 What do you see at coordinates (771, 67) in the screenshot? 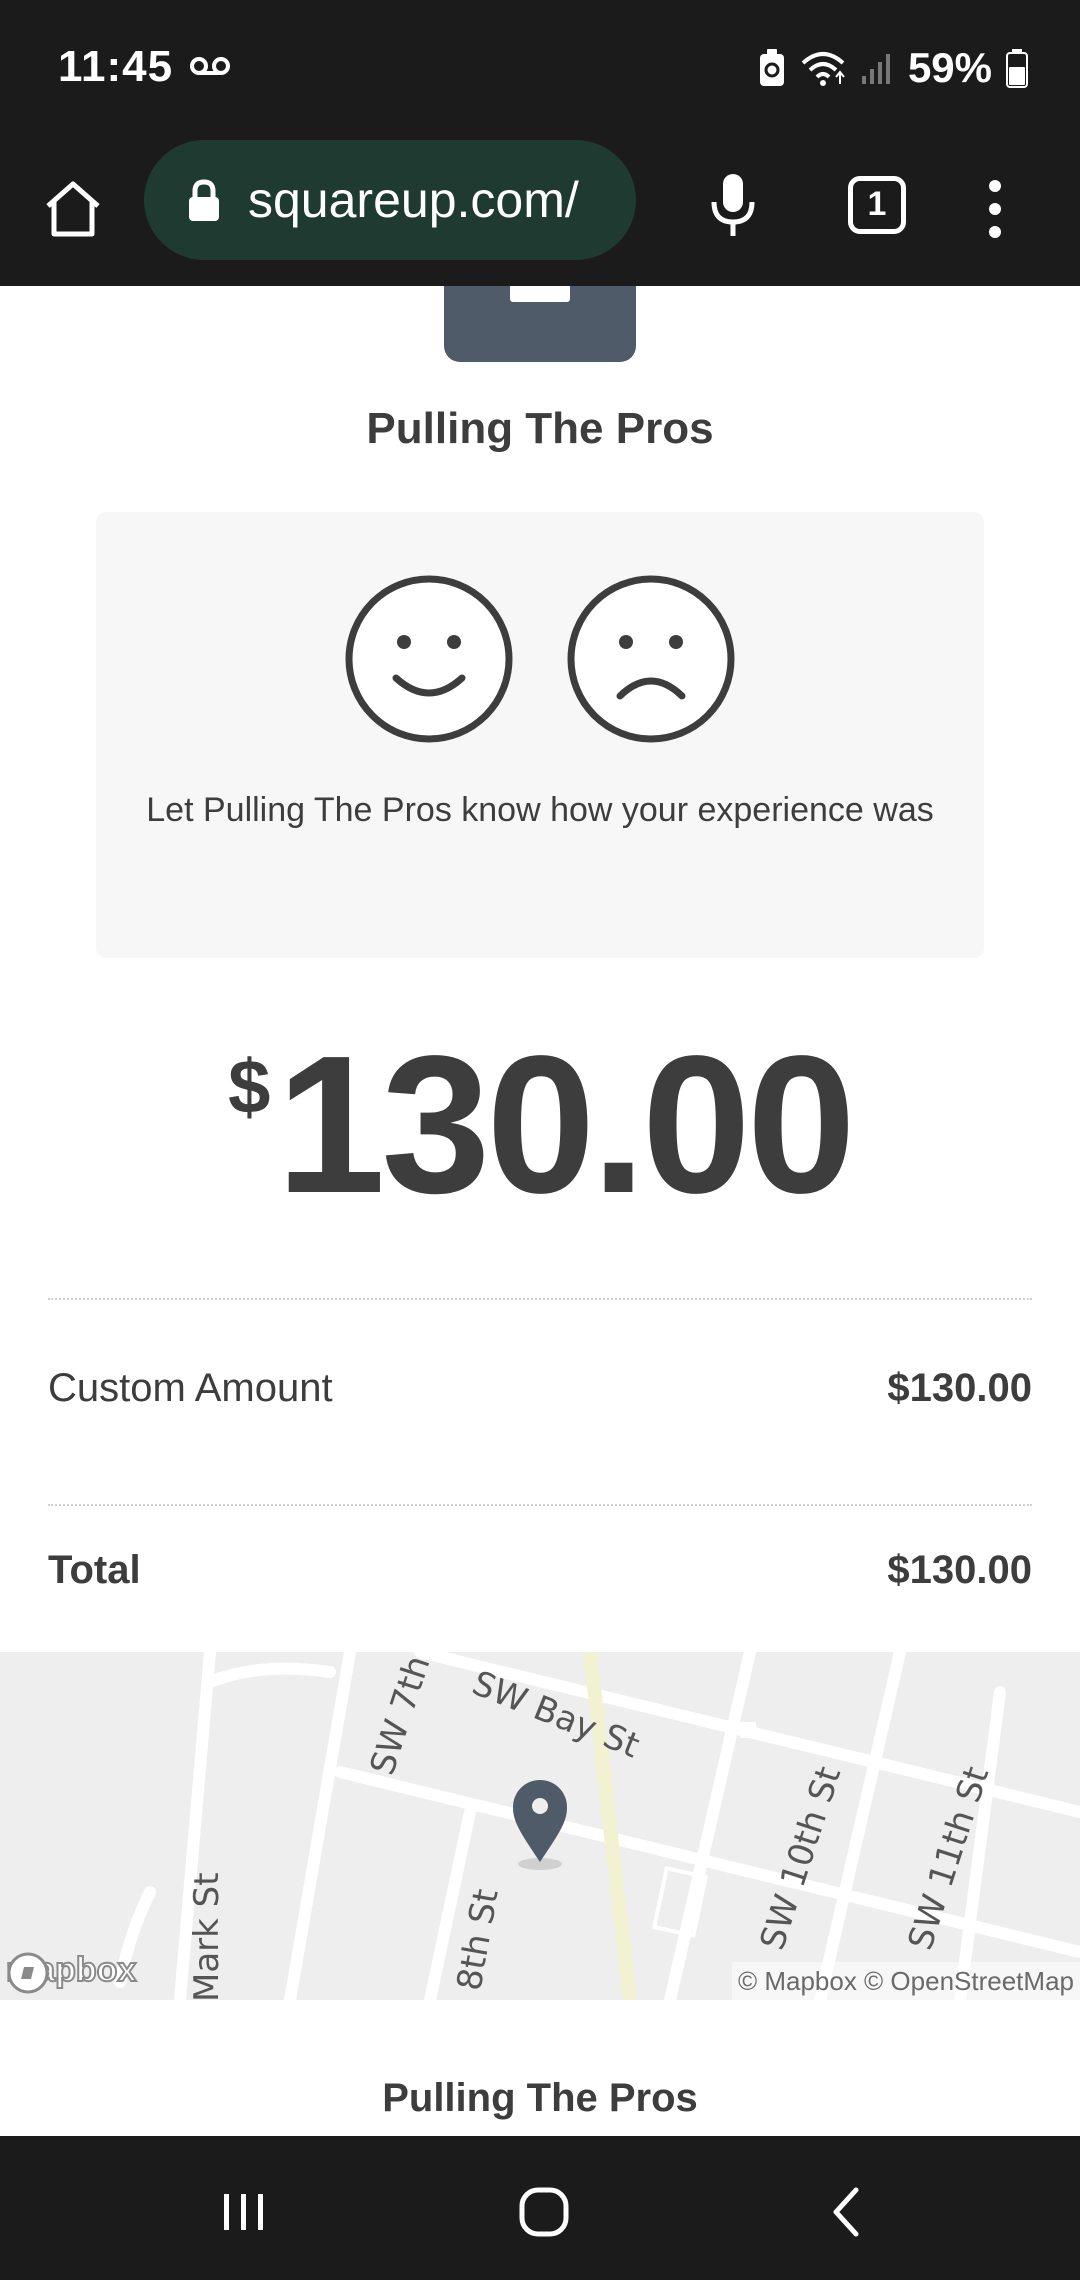
I see `battery-saver-icon` at bounding box center [771, 67].